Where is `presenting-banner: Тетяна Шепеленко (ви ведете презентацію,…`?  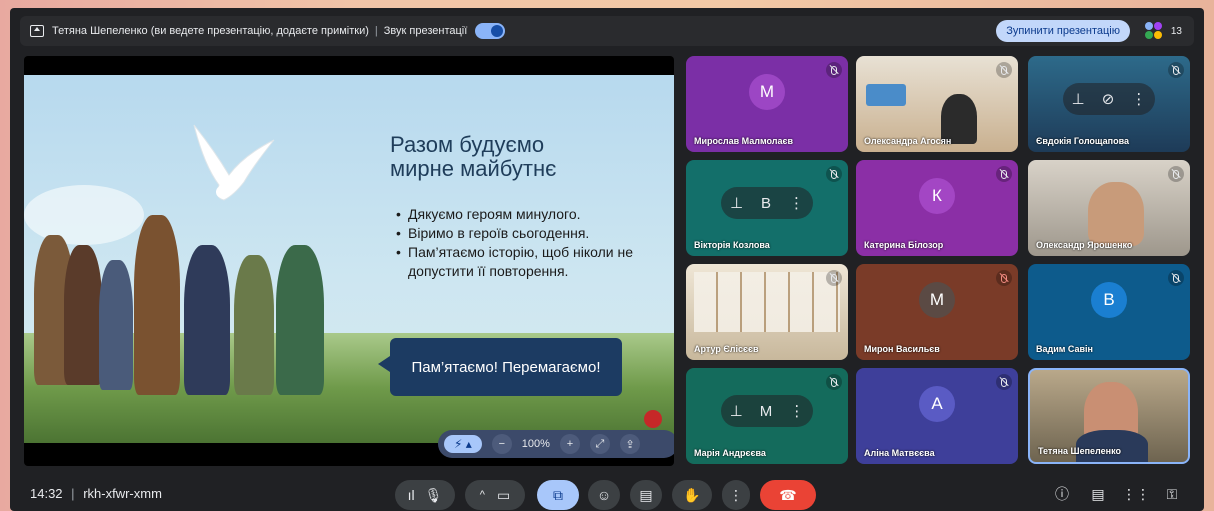
presenting-banner: Тетяна Шепеленко (ви ведете презентацію,… is located at coordinates (607, 31).